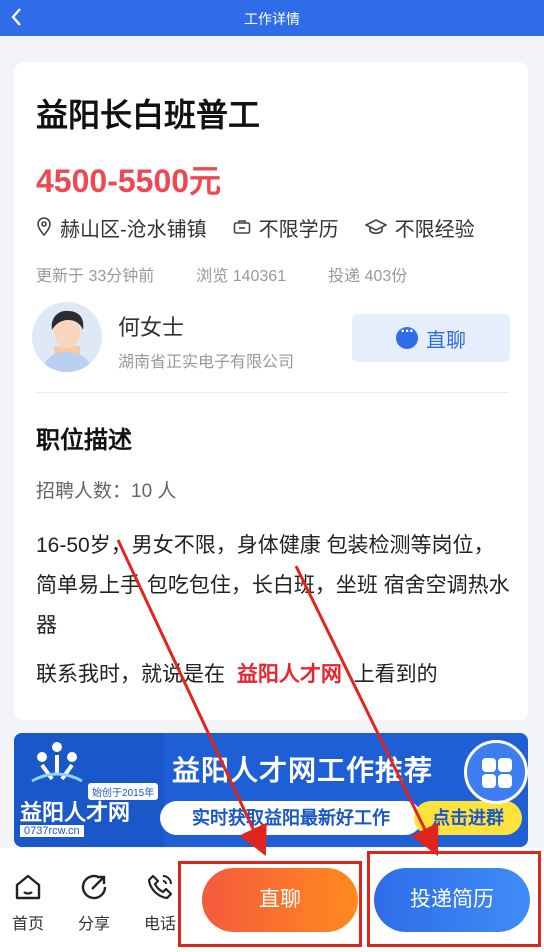 Image resolution: width=544 pixels, height=952 pixels. I want to click on job-title: 益阳长白班普工, so click(148, 115).